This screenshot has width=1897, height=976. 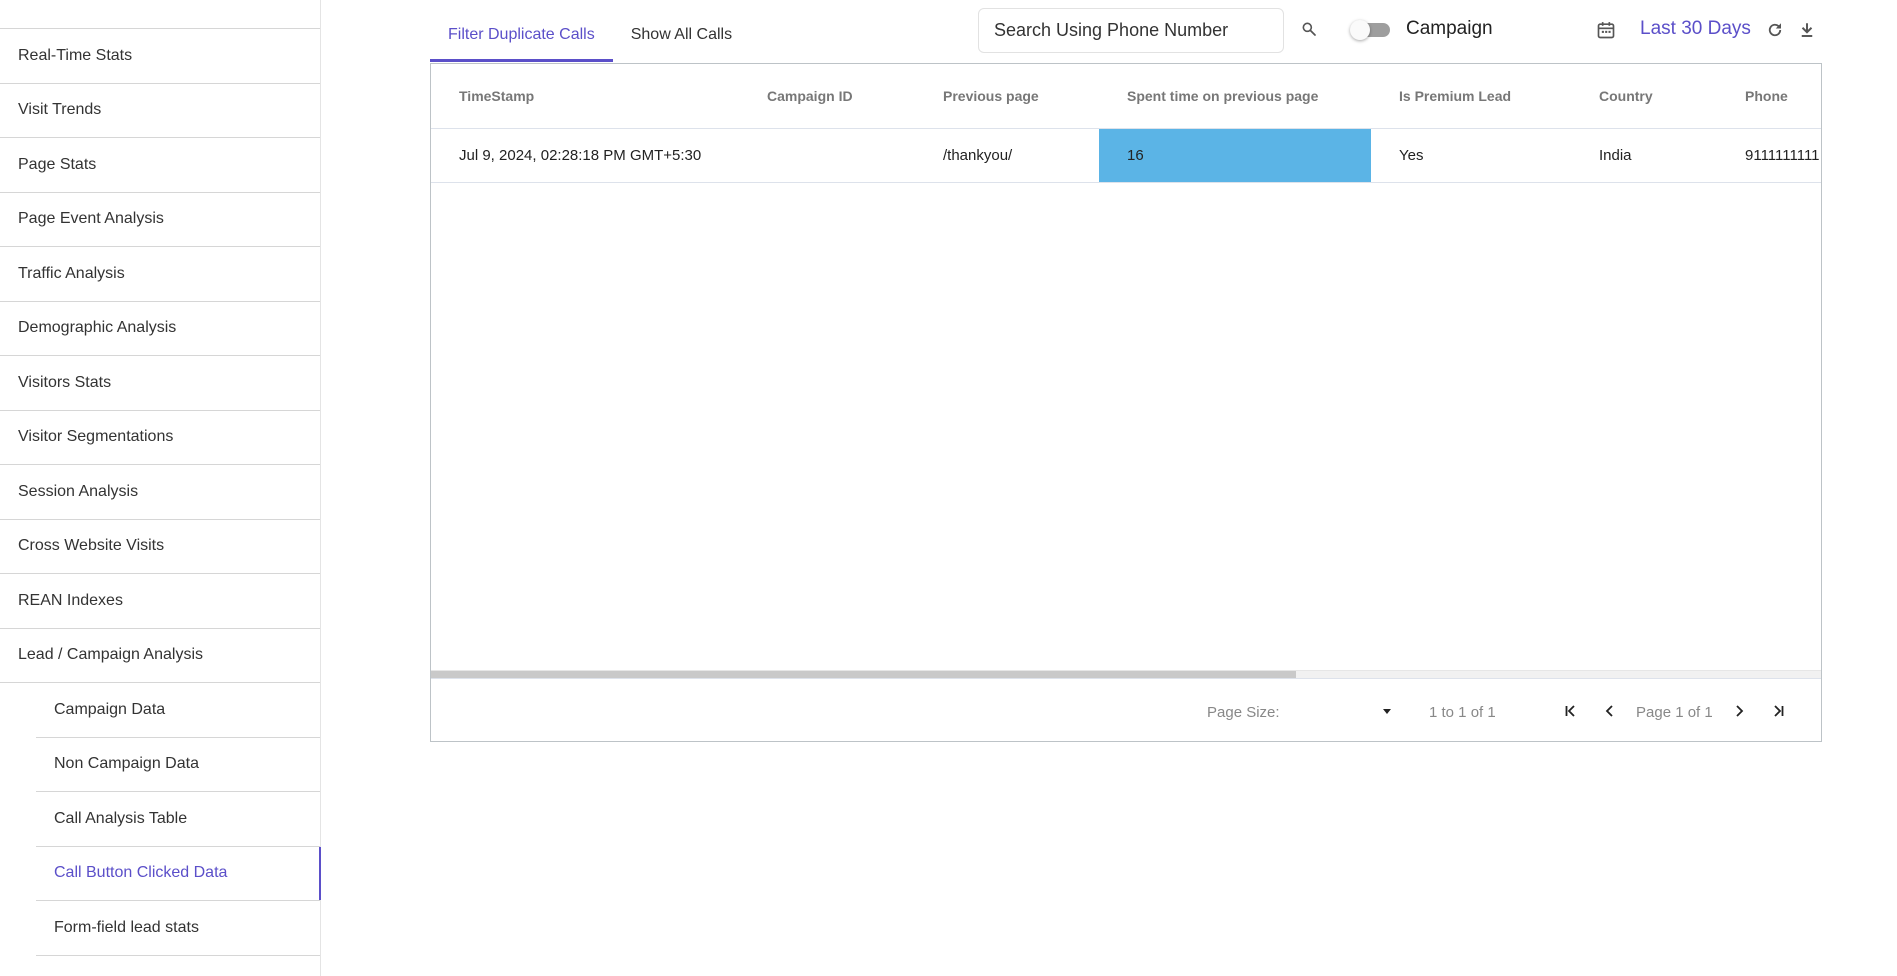 I want to click on sidebar-item-lead-campaign-analysis: Lead / Campaign Analysis, so click(x=160, y=656).